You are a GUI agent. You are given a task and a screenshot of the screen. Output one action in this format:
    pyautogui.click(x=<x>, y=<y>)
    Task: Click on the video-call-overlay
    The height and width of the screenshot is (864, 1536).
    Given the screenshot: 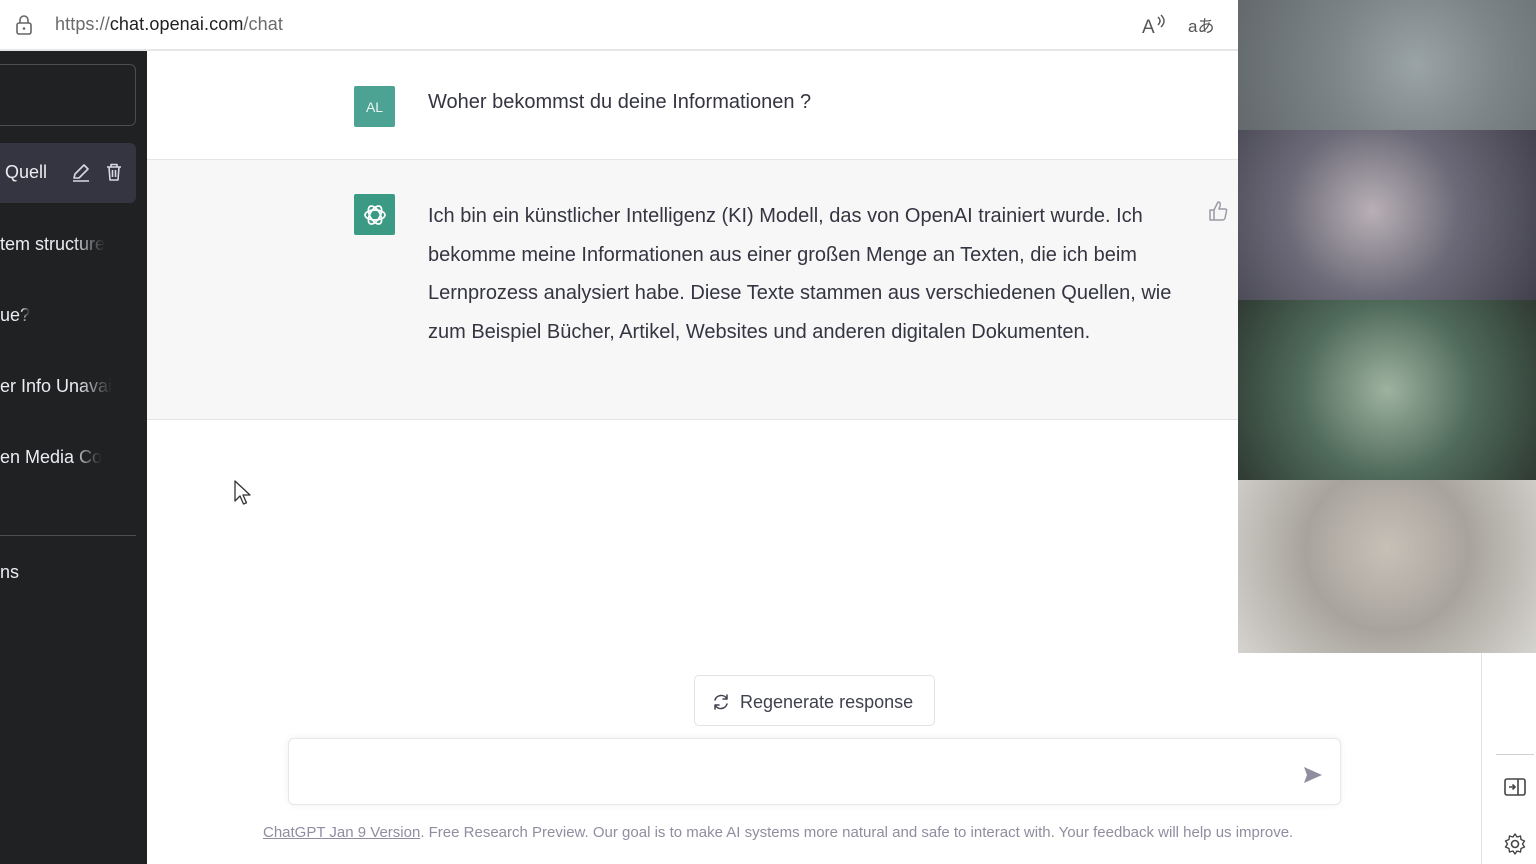 What is the action you would take?
    pyautogui.click(x=1387, y=326)
    